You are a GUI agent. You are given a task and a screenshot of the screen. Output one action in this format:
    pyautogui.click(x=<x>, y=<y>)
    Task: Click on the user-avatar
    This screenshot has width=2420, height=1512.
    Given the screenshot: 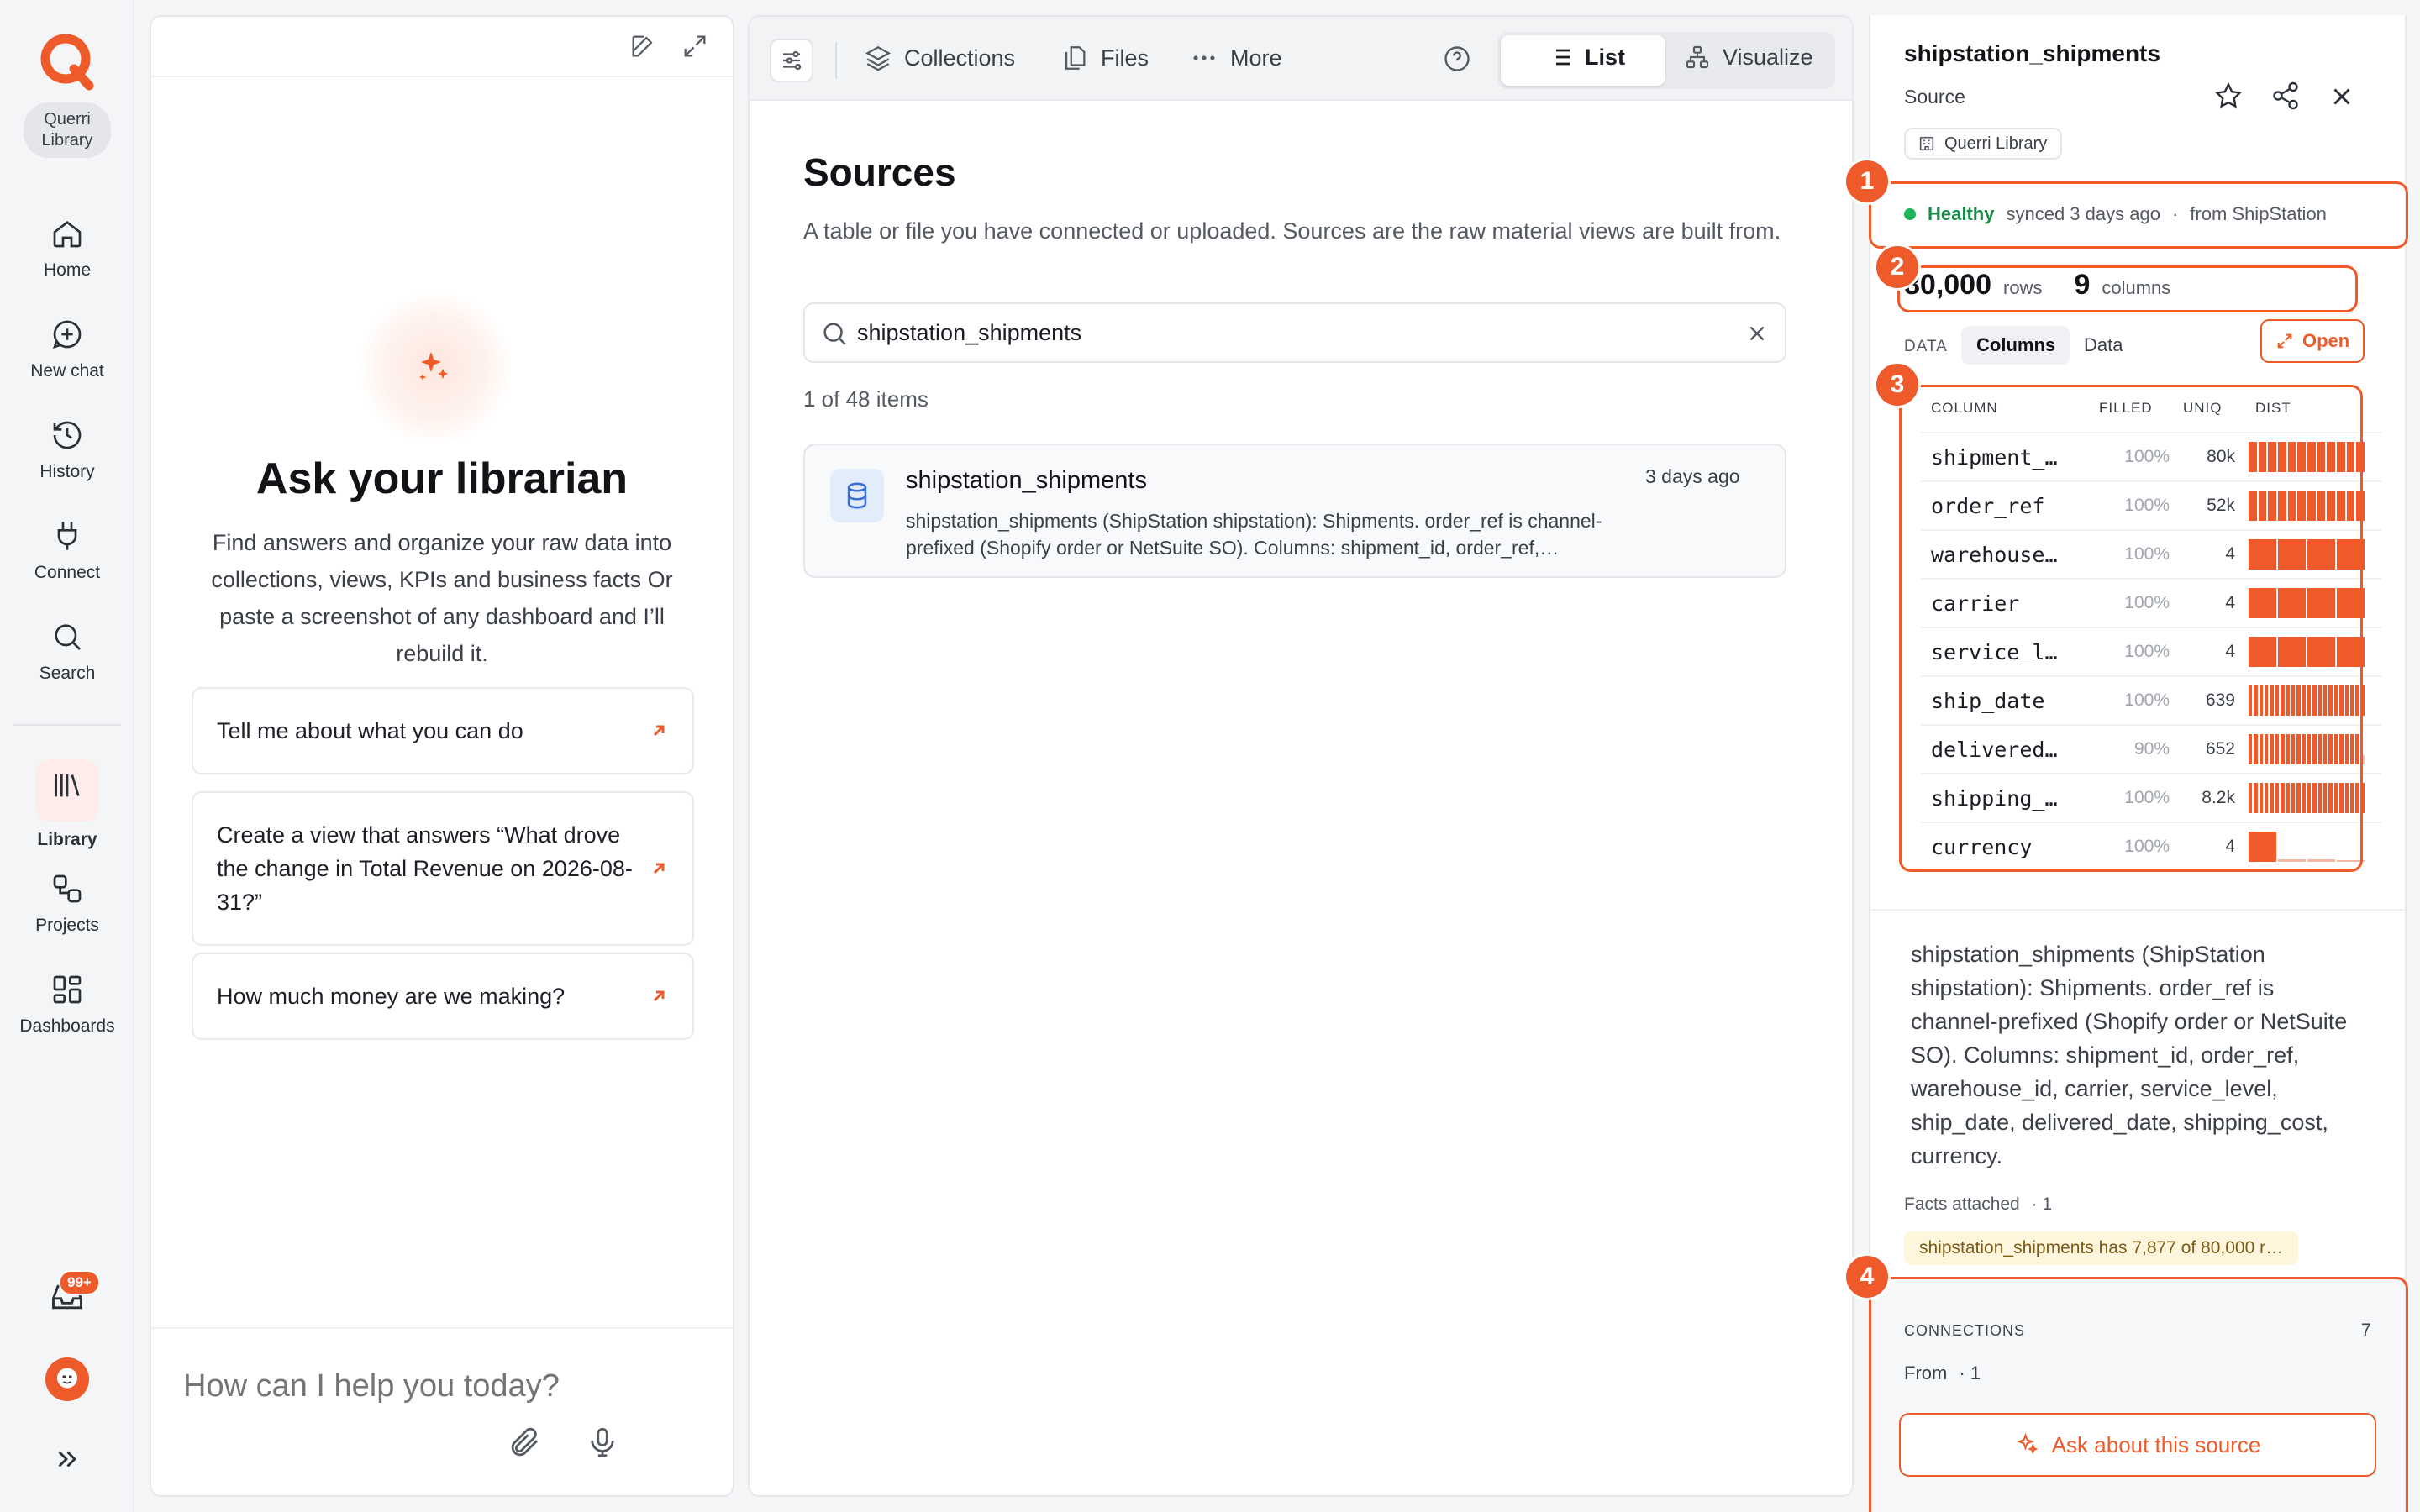 What is the action you would take?
    pyautogui.click(x=67, y=1379)
    